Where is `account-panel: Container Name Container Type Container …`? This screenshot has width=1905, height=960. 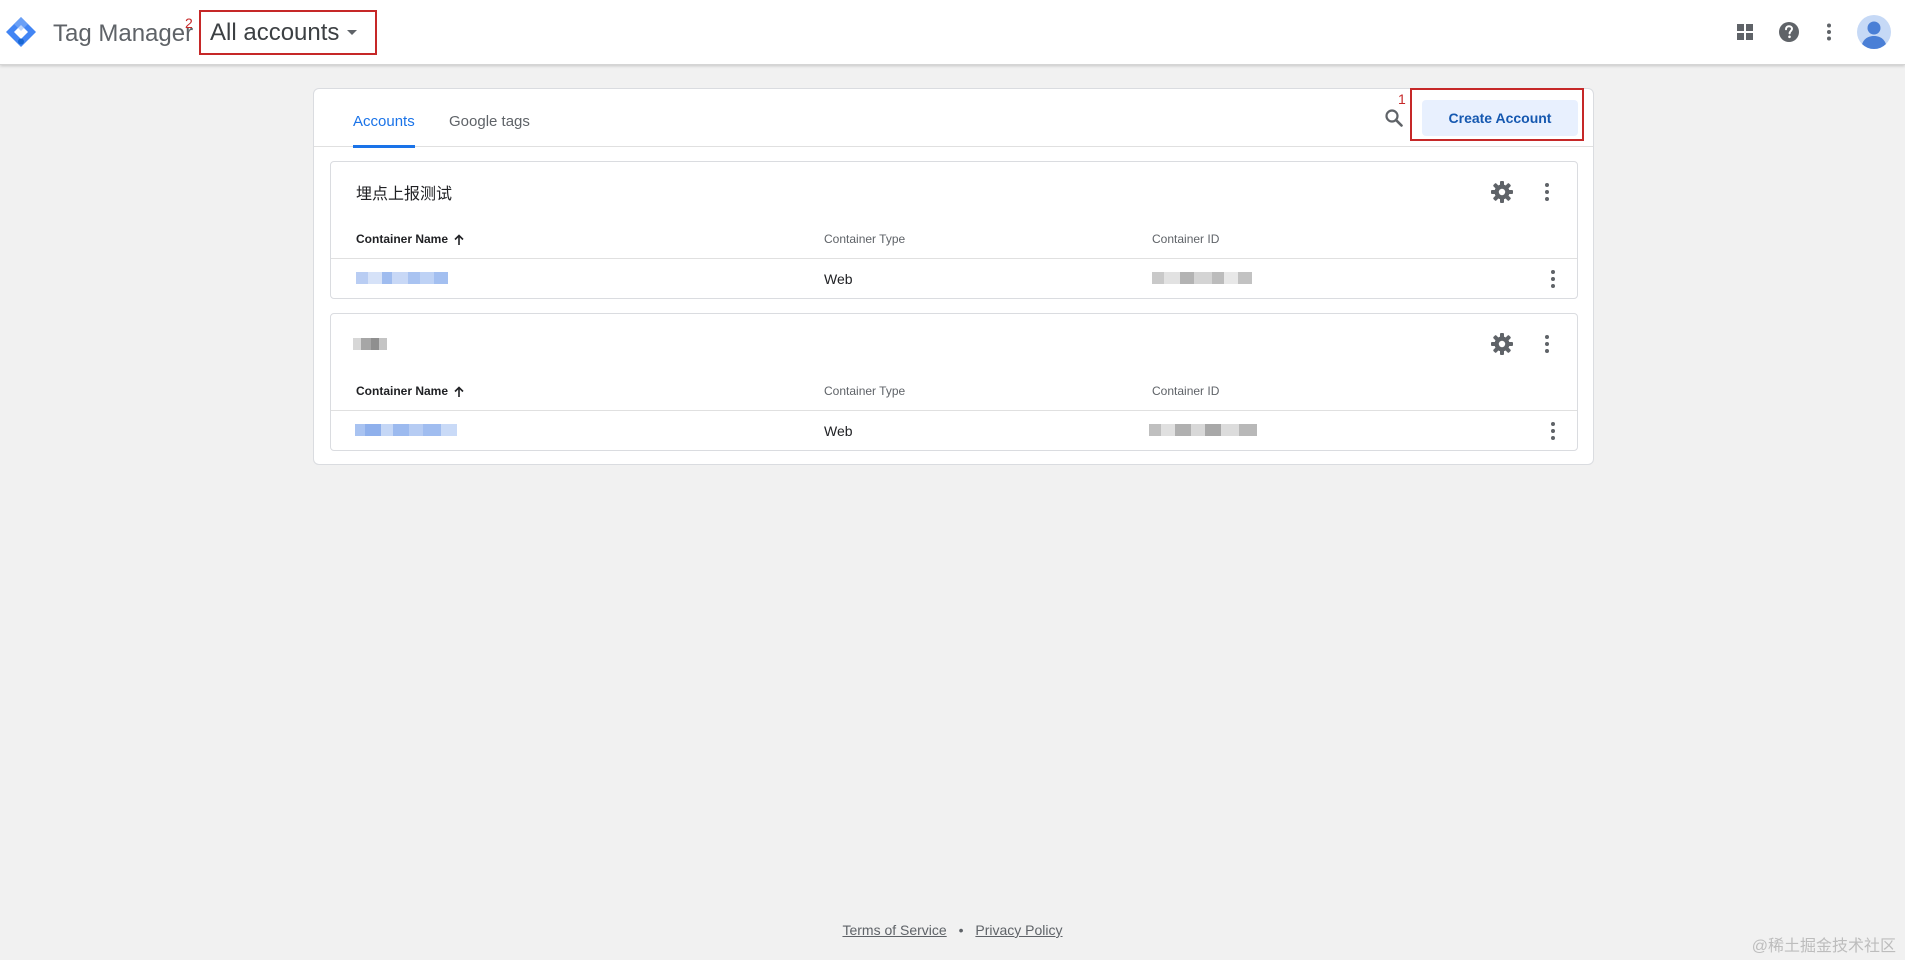
account-panel: Container Name Container Type Container … is located at coordinates (954, 382).